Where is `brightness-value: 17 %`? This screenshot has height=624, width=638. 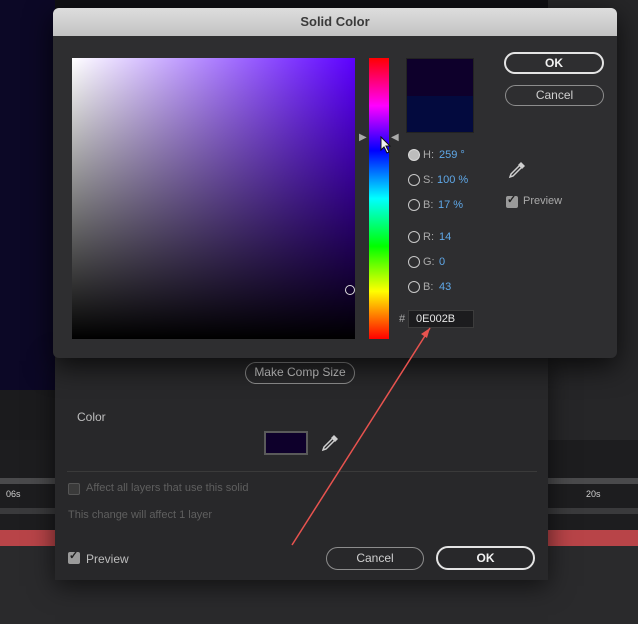 brightness-value: 17 % is located at coordinates (450, 205).